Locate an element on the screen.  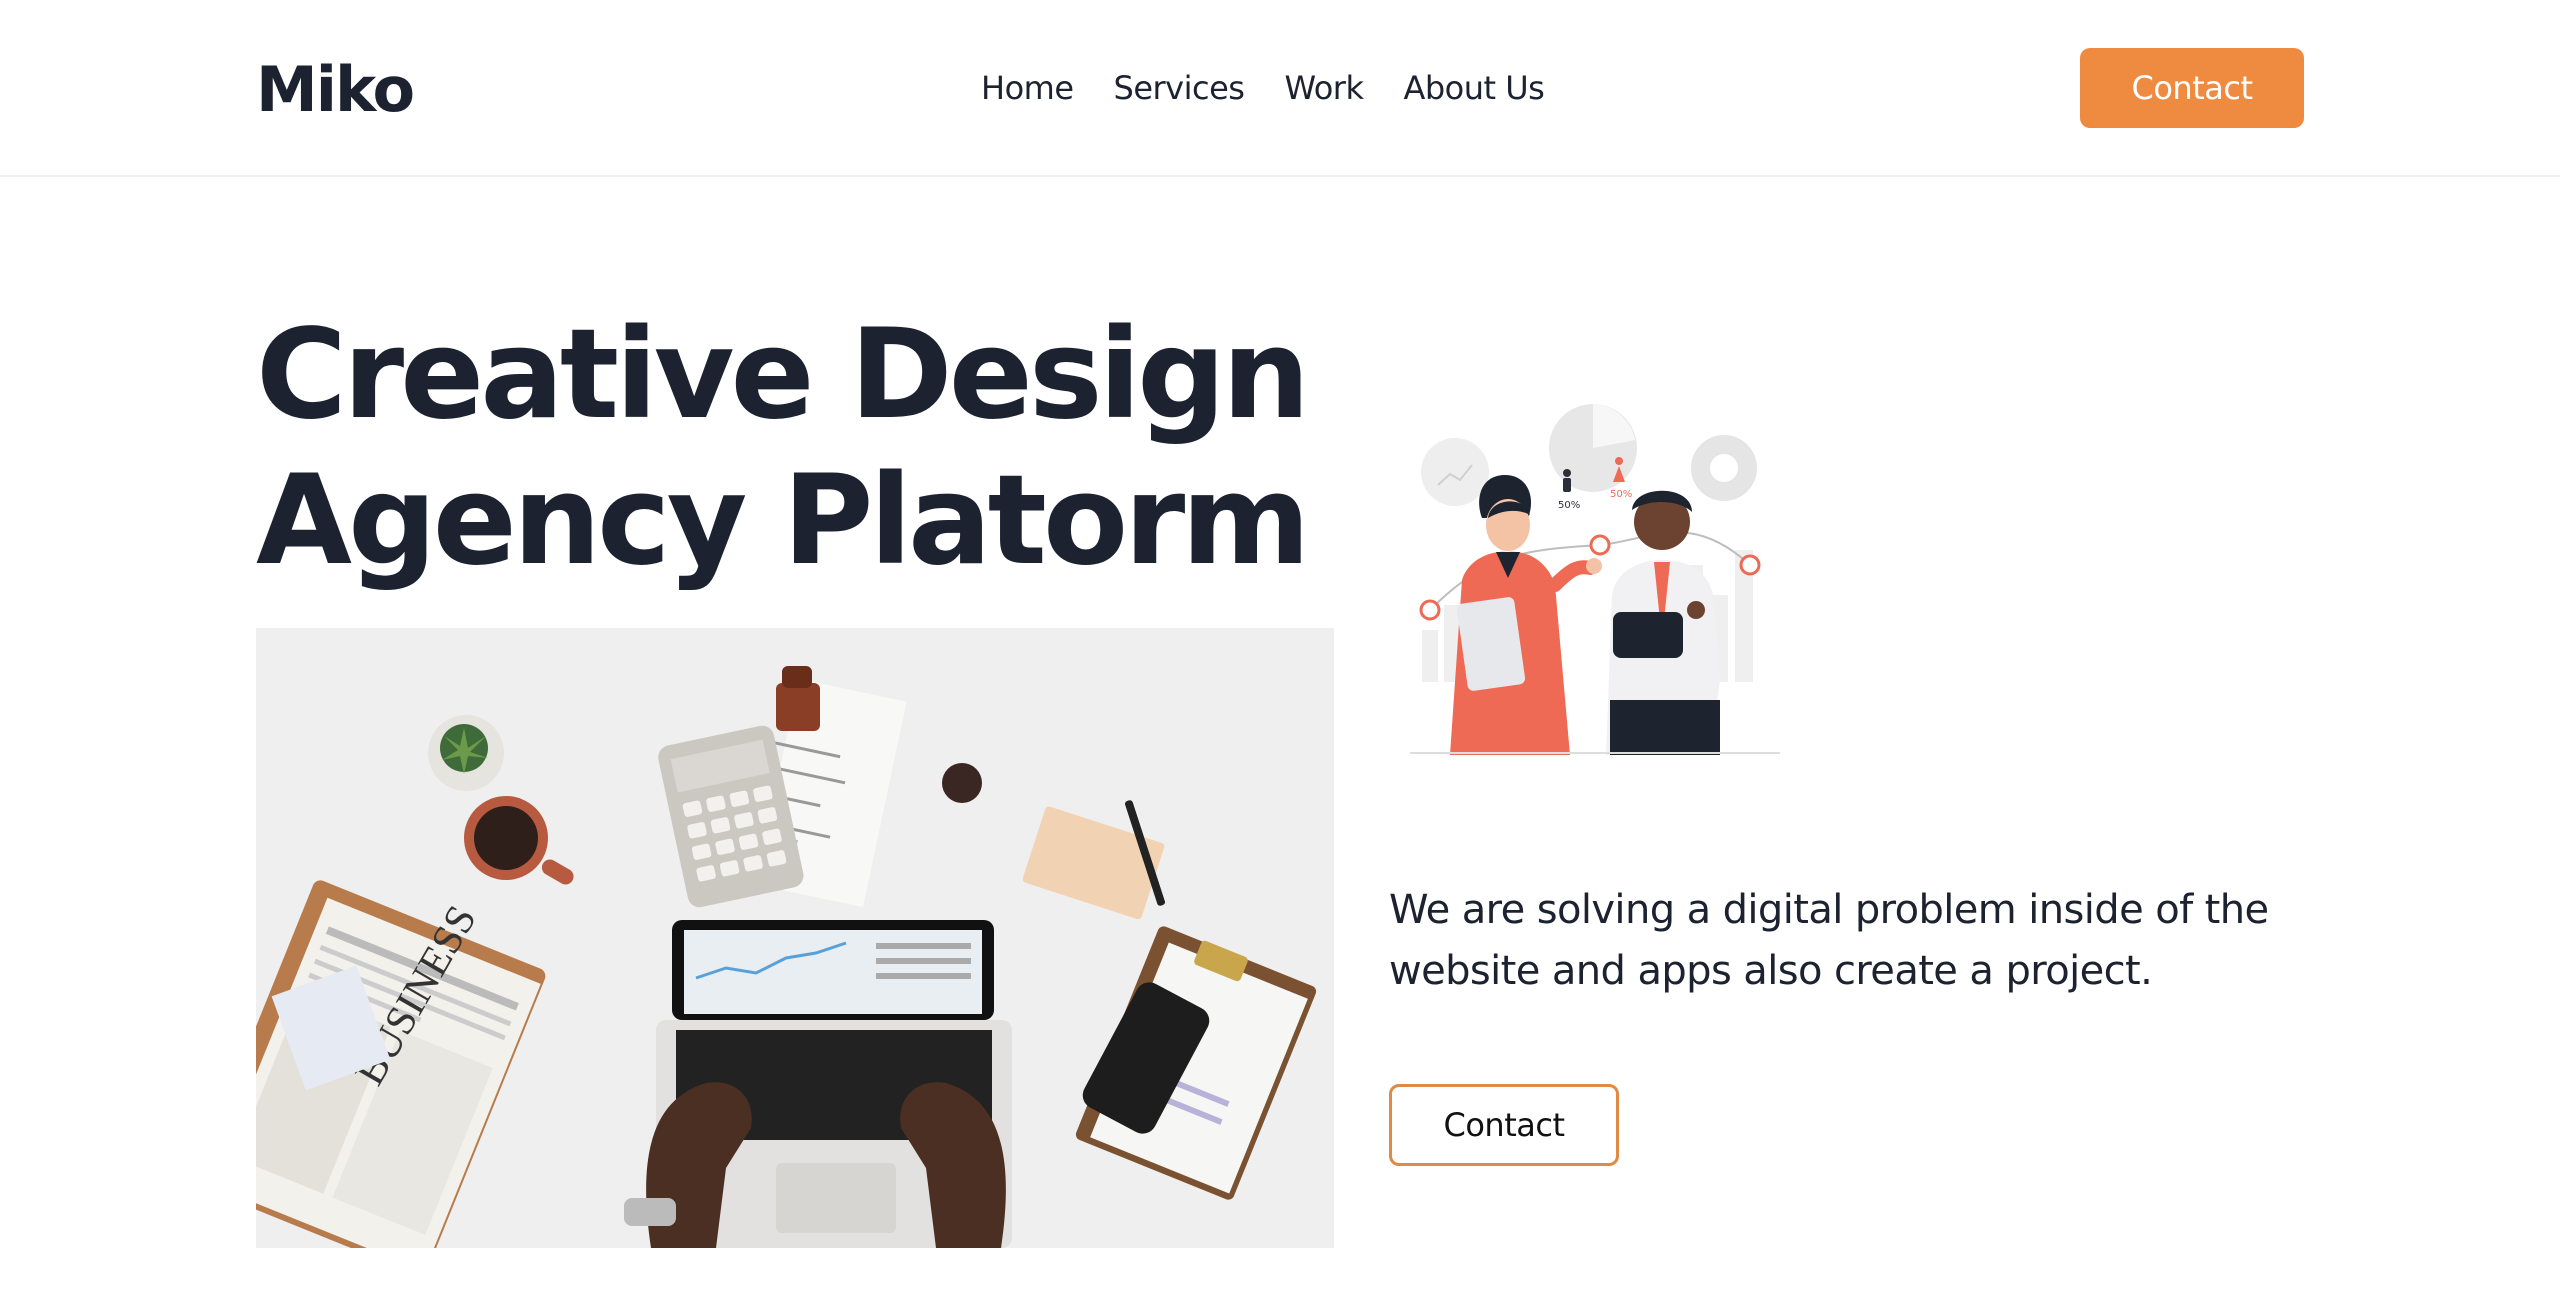
hero-title-line-1: Creative Design is located at coordinates (783, 375).